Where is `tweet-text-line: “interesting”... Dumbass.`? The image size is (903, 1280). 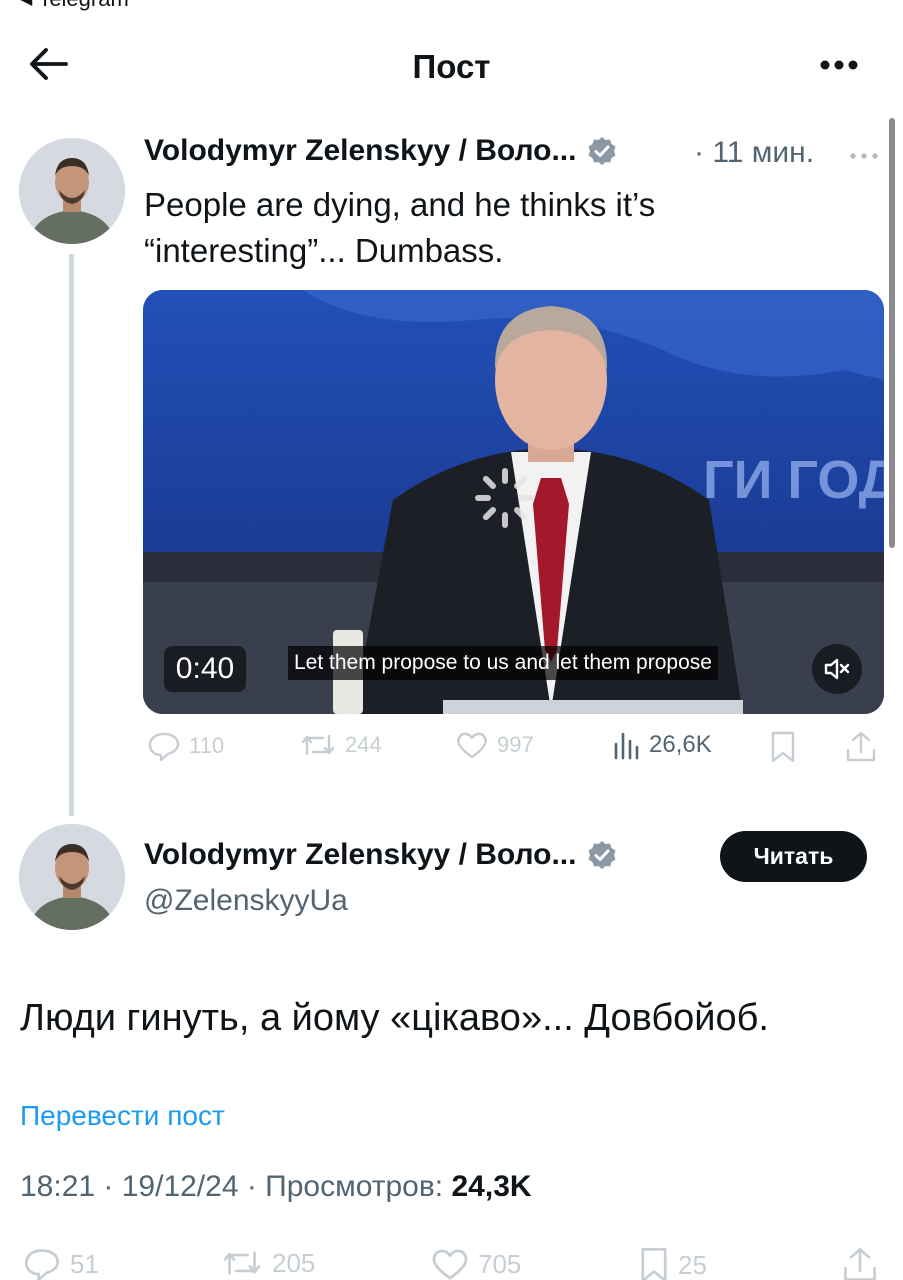 tweet-text-line: “interesting”... Dumbass. is located at coordinates (324, 250).